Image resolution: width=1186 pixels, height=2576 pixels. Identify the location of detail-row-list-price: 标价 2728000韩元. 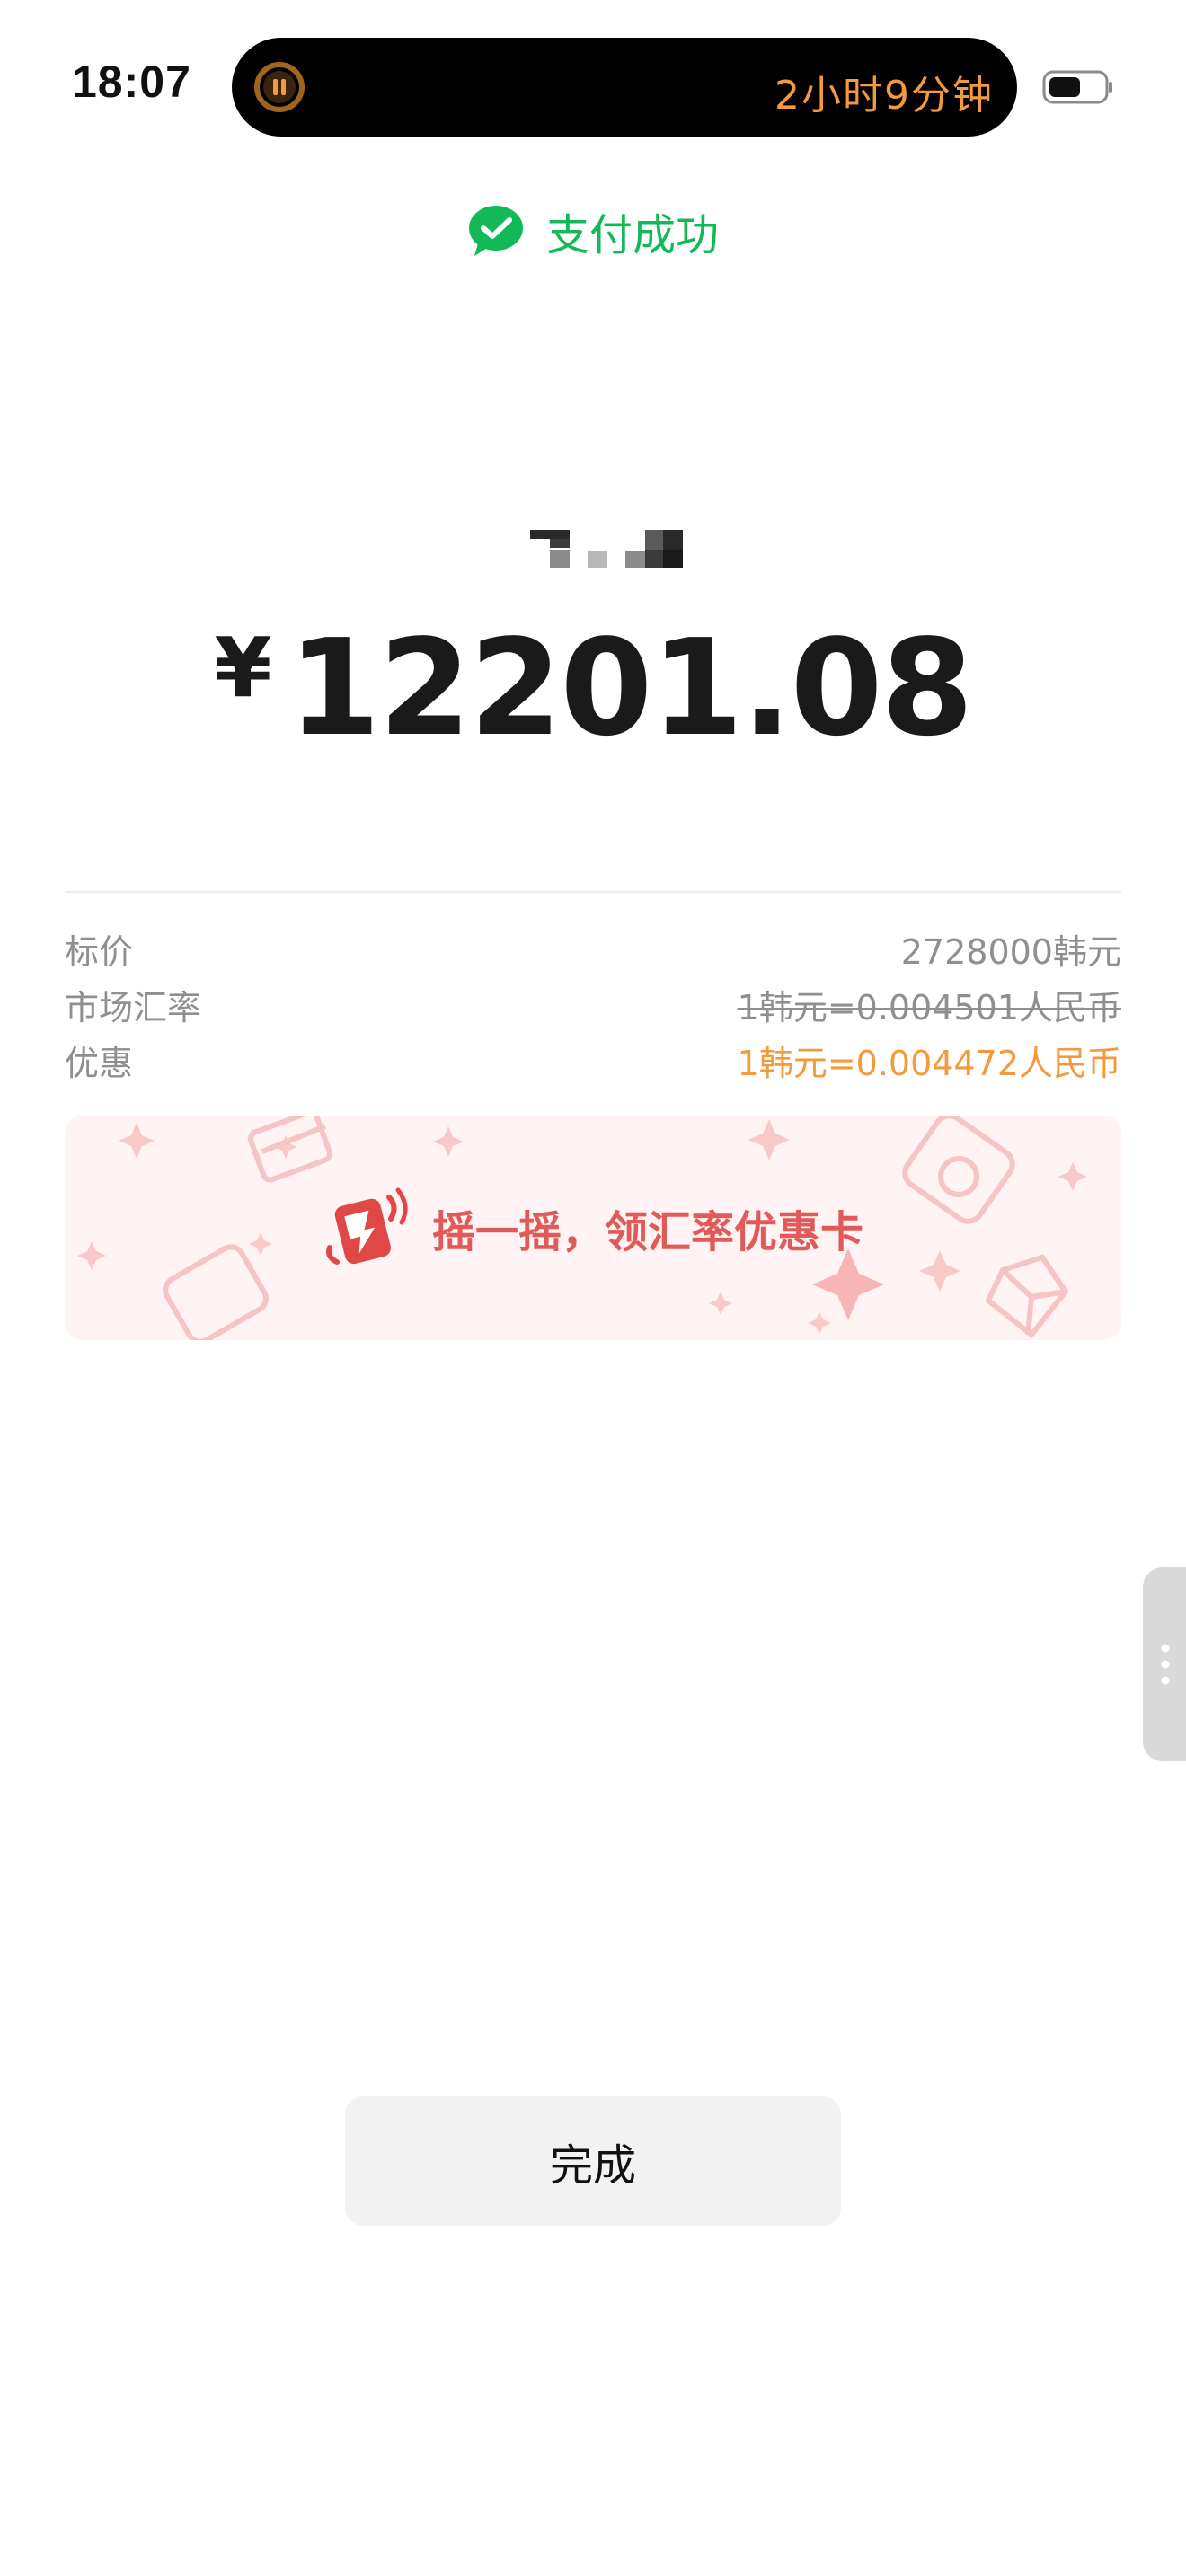
(593, 948).